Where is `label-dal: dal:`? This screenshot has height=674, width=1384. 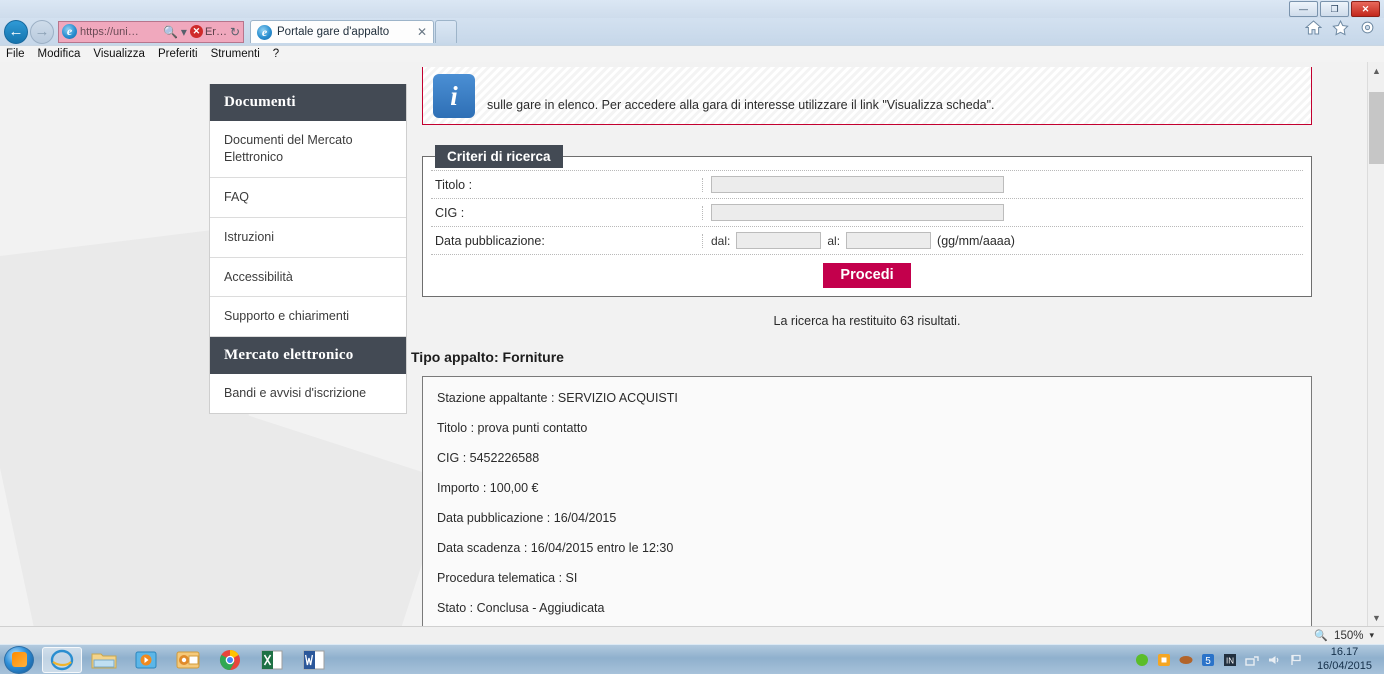
label-dal: dal: is located at coordinates (721, 240).